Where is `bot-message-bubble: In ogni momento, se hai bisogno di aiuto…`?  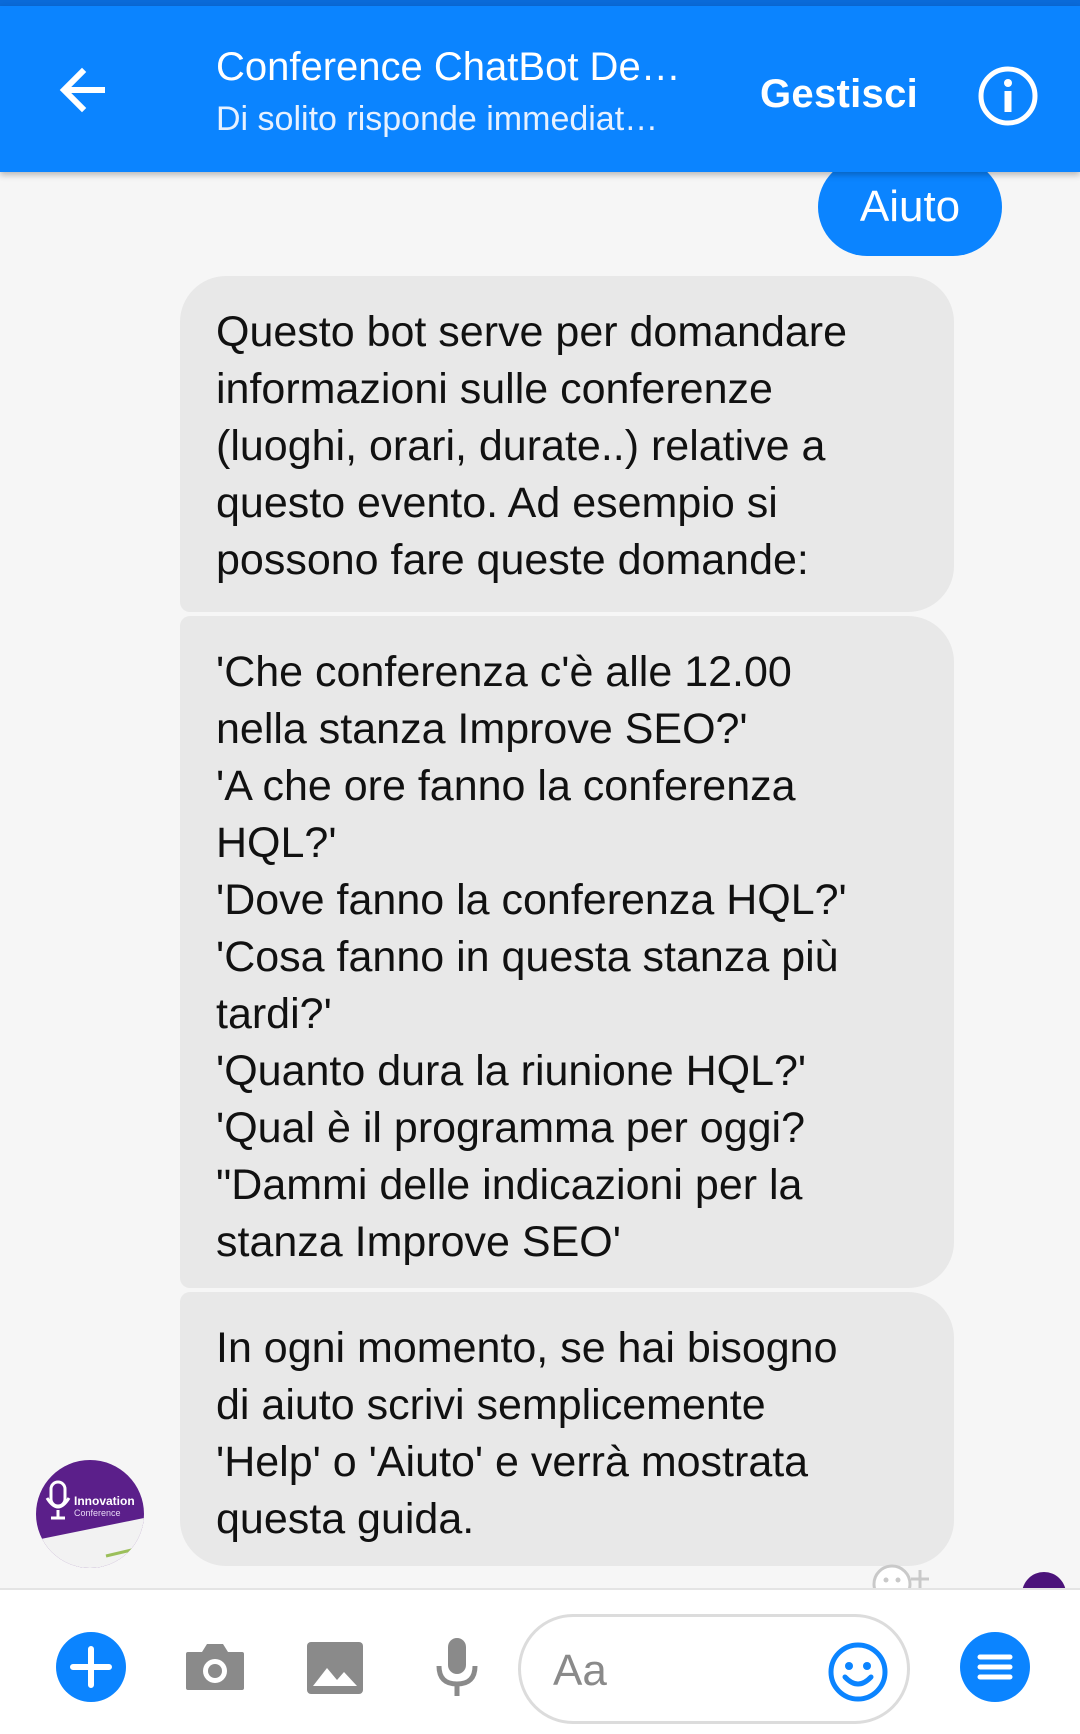 bot-message-bubble: In ogni momento, se hai bisogno di aiuto… is located at coordinates (567, 1429).